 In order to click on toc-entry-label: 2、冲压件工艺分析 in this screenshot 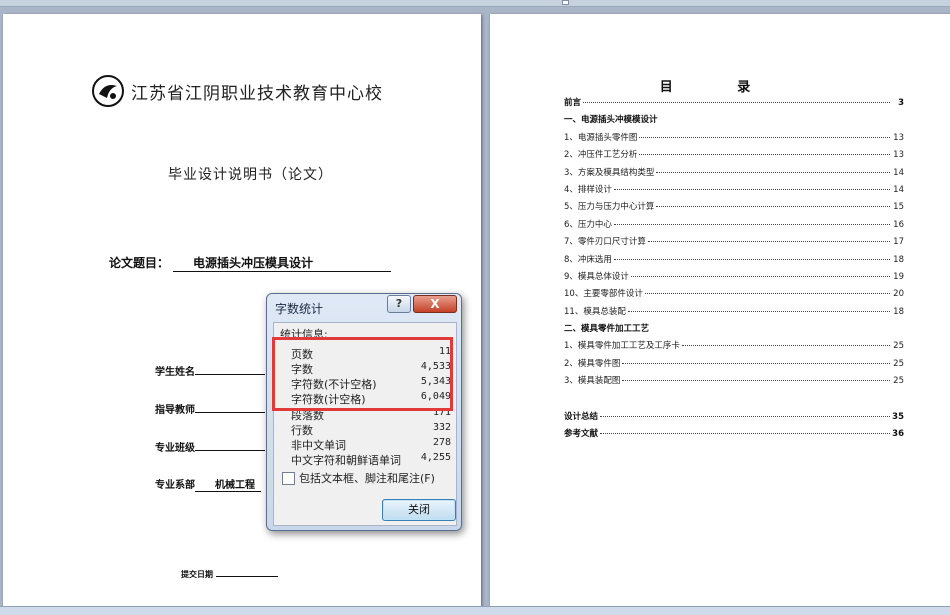, I will do `click(601, 155)`.